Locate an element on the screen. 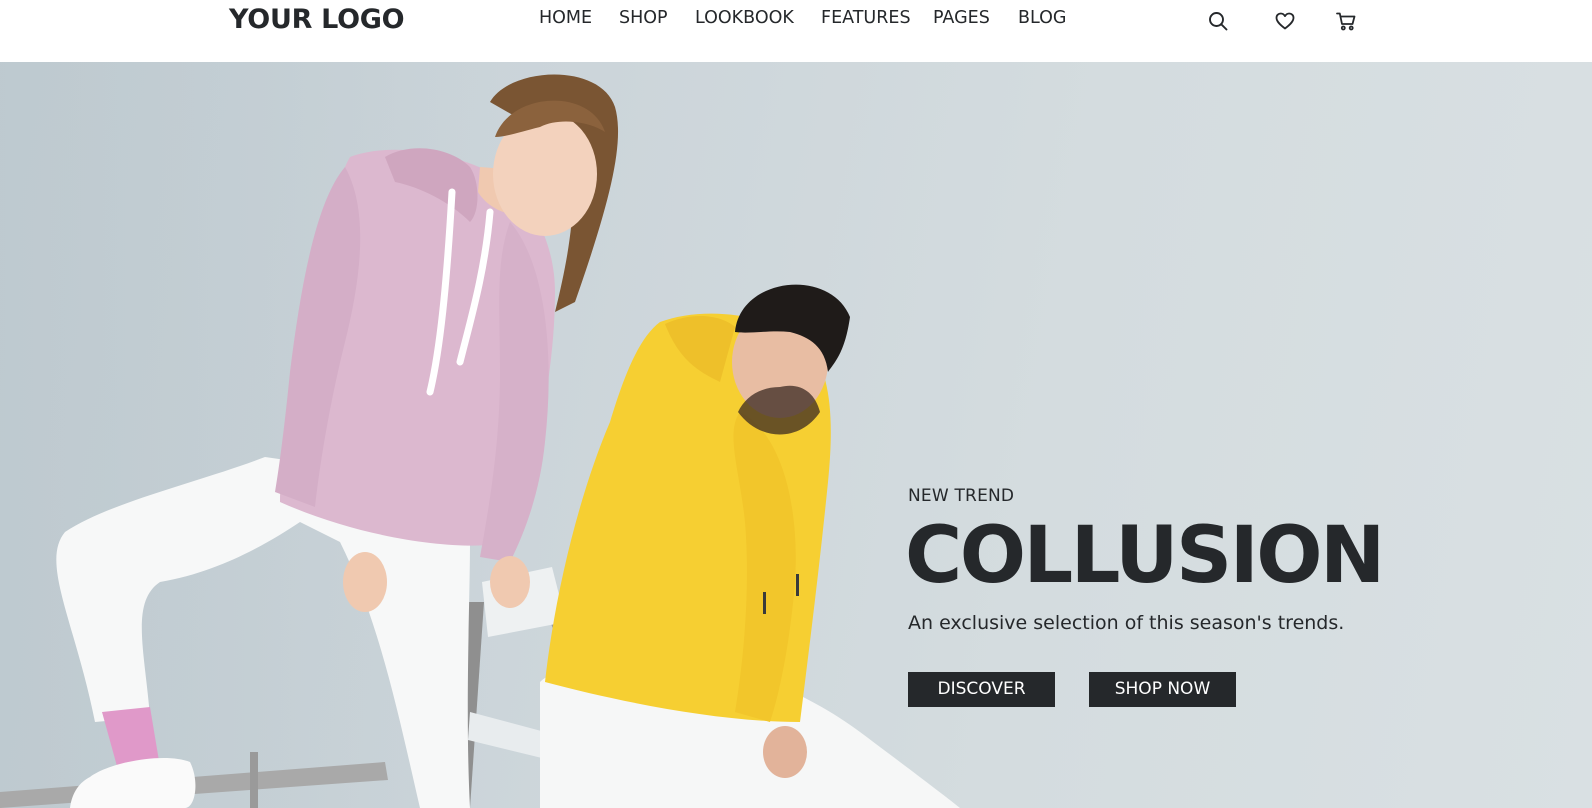 The image size is (1592, 808). discover-button: DISCOVER is located at coordinates (981, 689).